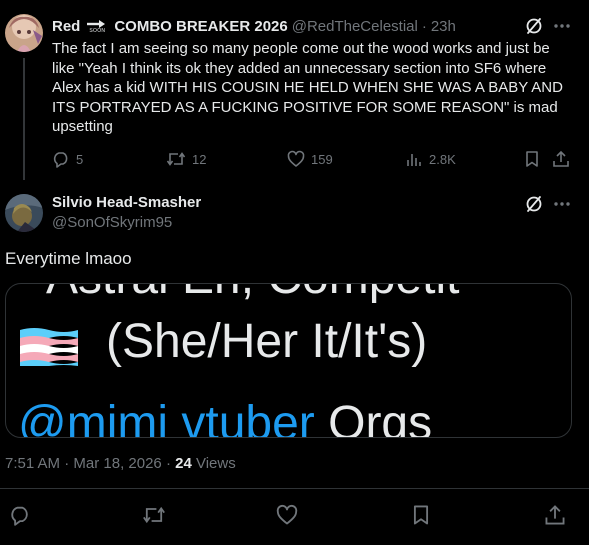  What do you see at coordinates (199, 159) in the screenshot?
I see `repost-count: 12` at bounding box center [199, 159].